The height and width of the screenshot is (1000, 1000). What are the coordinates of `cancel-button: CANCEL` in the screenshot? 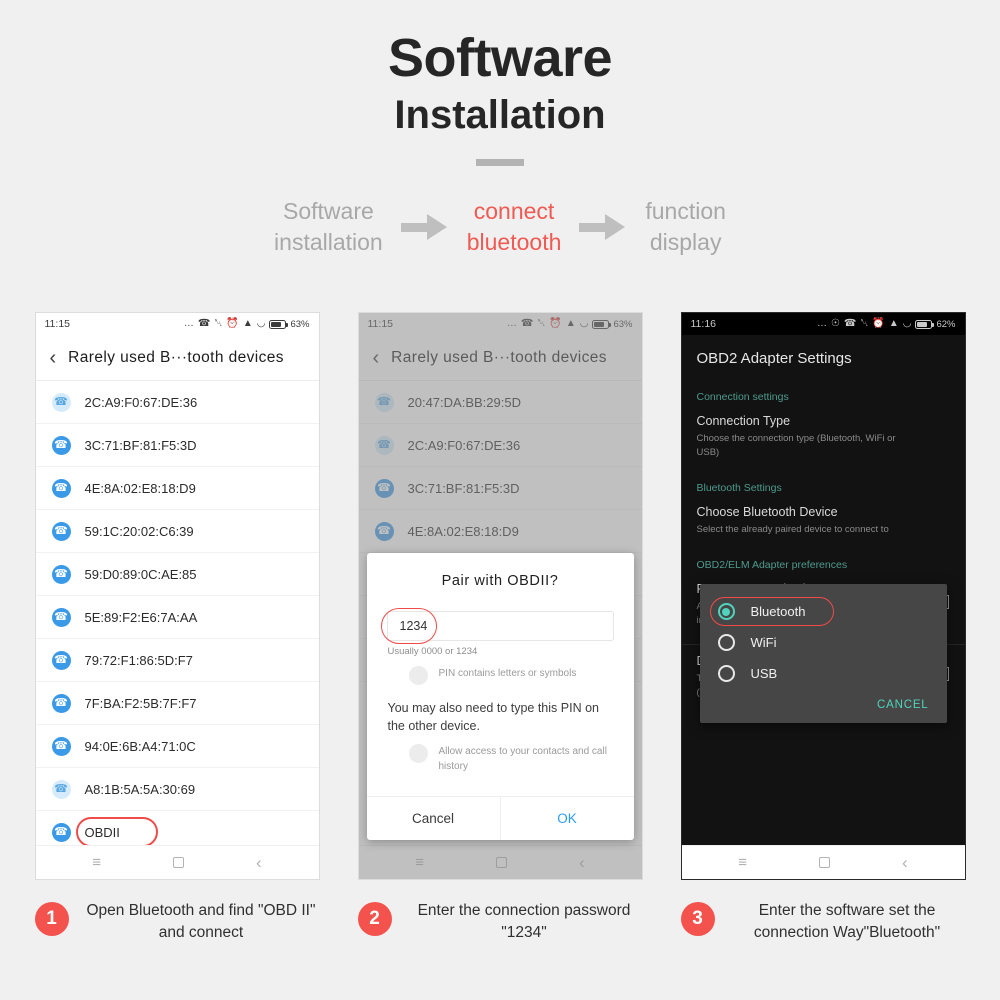 It's located at (823, 704).